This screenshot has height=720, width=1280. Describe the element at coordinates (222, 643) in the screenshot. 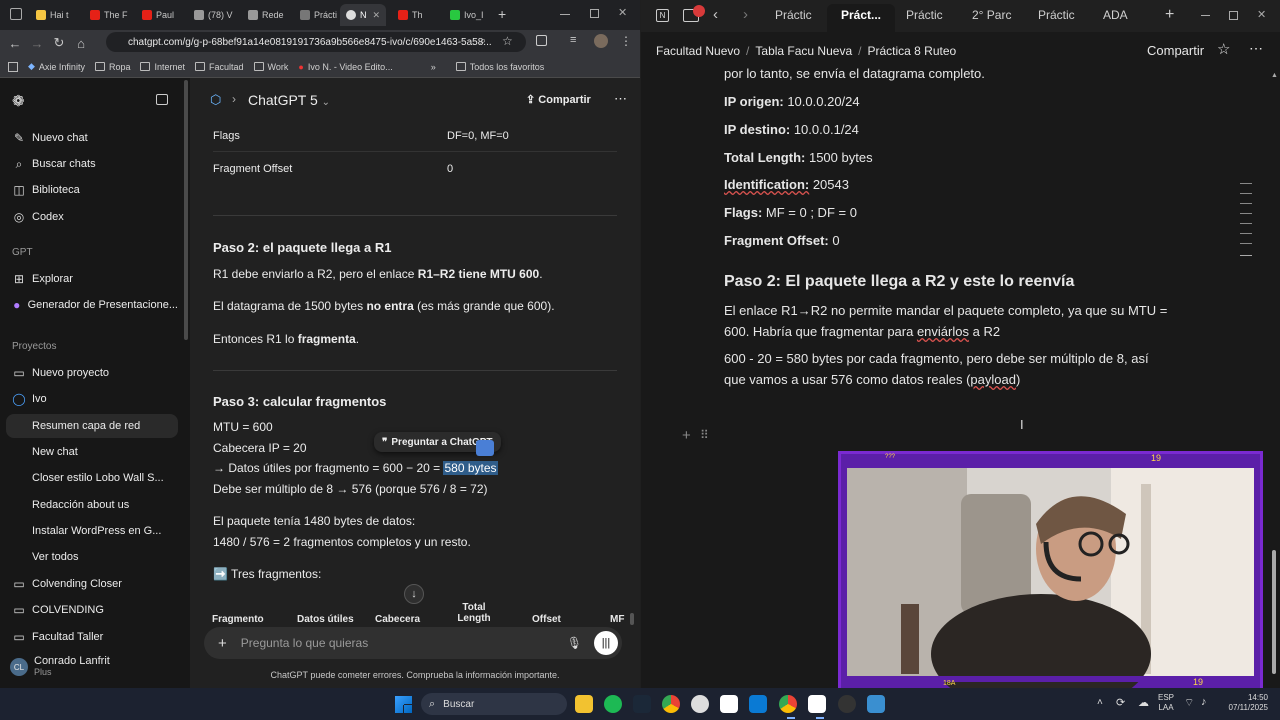

I see `attach-plus-icon: +` at that location.